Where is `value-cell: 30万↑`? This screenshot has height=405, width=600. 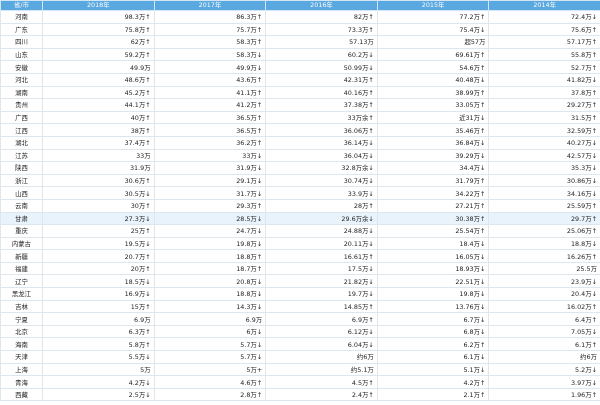 value-cell: 30万↑ is located at coordinates (98, 205).